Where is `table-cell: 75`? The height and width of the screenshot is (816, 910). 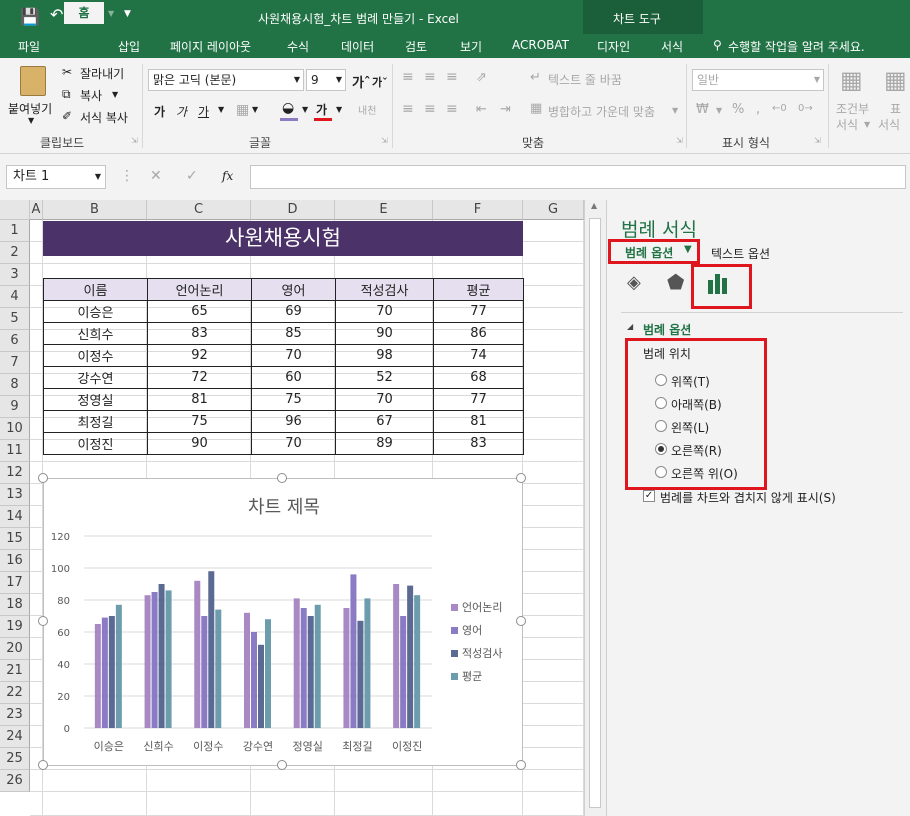
table-cell: 75 is located at coordinates (293, 399).